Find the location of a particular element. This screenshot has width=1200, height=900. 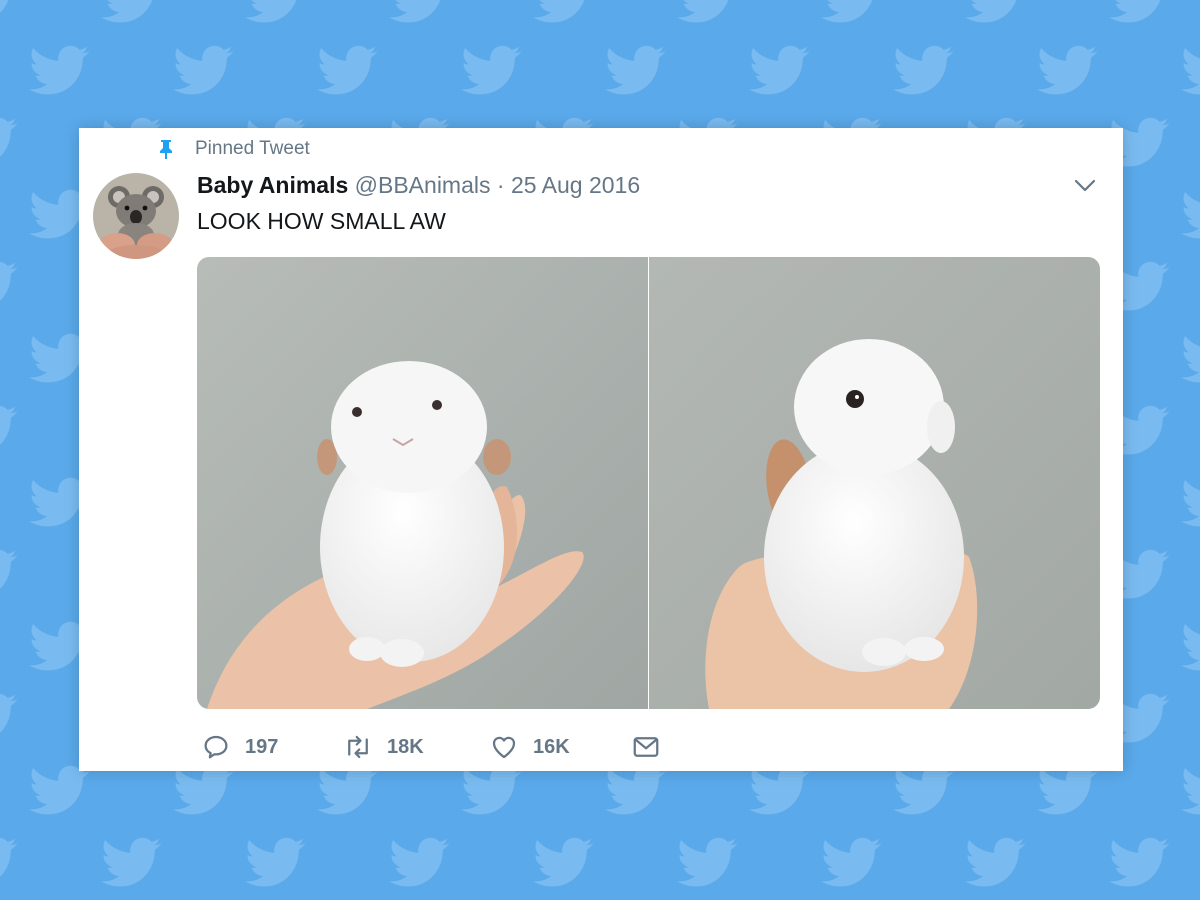

koala-avatar-image is located at coordinates (136, 216).